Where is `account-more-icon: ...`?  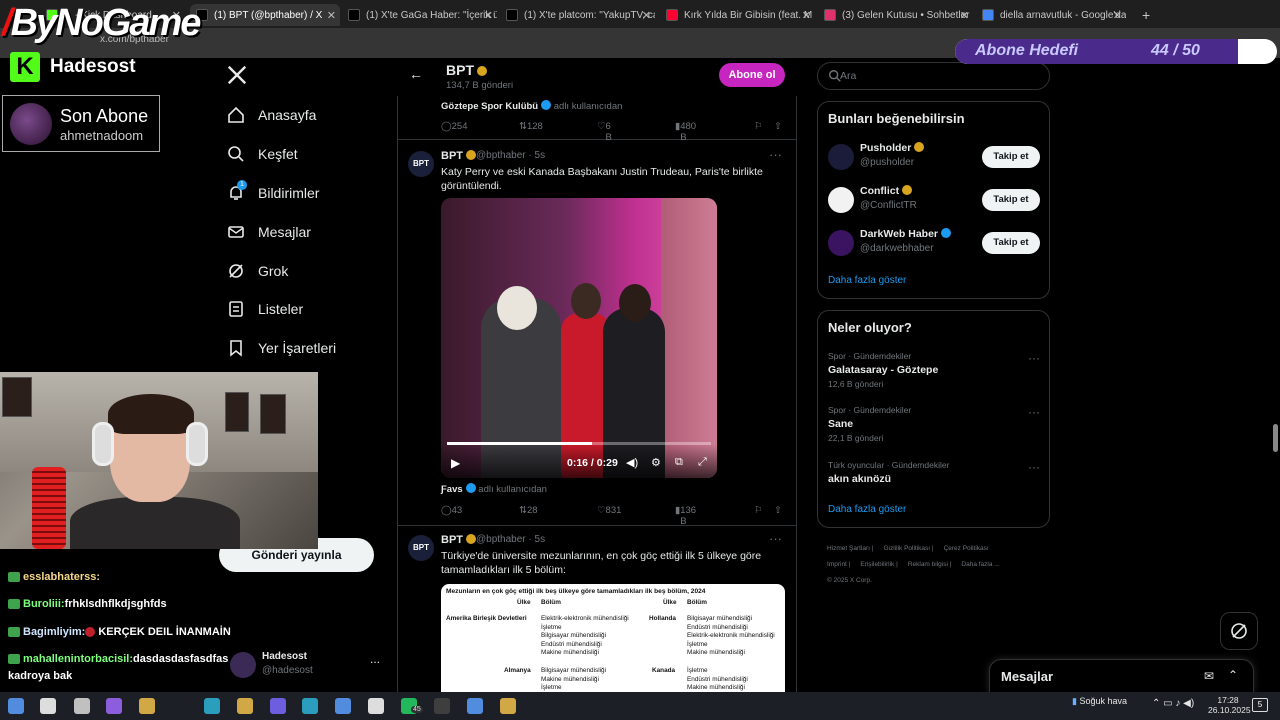
account-more-icon: ... is located at coordinates (375, 659).